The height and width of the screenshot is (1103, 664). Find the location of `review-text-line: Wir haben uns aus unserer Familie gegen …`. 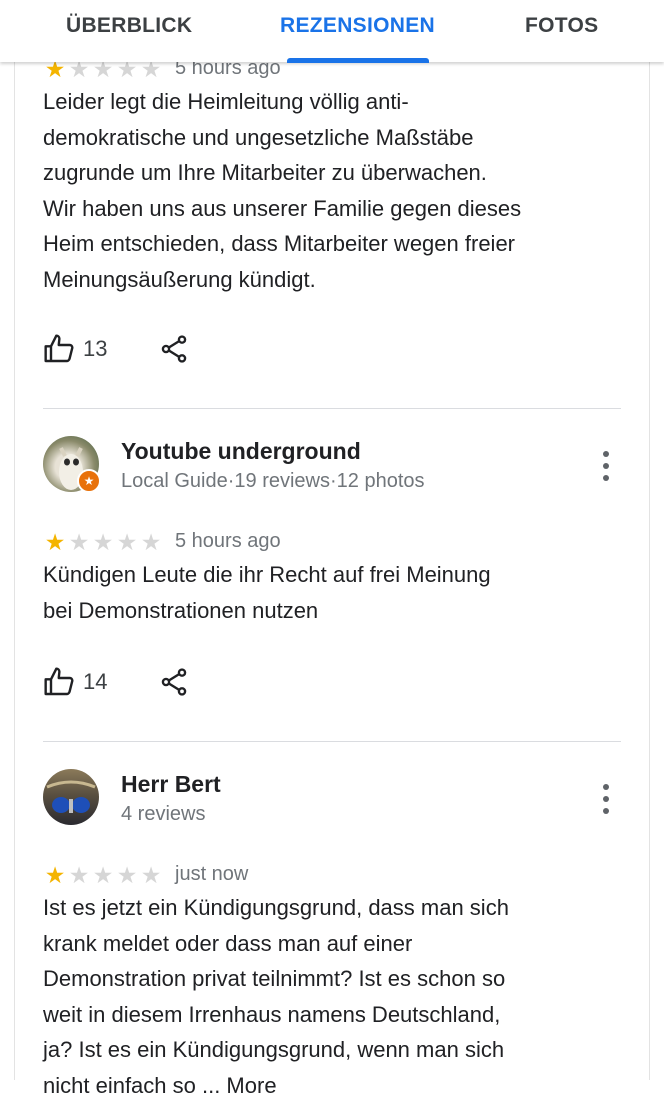

review-text-line: Wir haben uns aus unserer Familie gegen … is located at coordinates (323, 209).